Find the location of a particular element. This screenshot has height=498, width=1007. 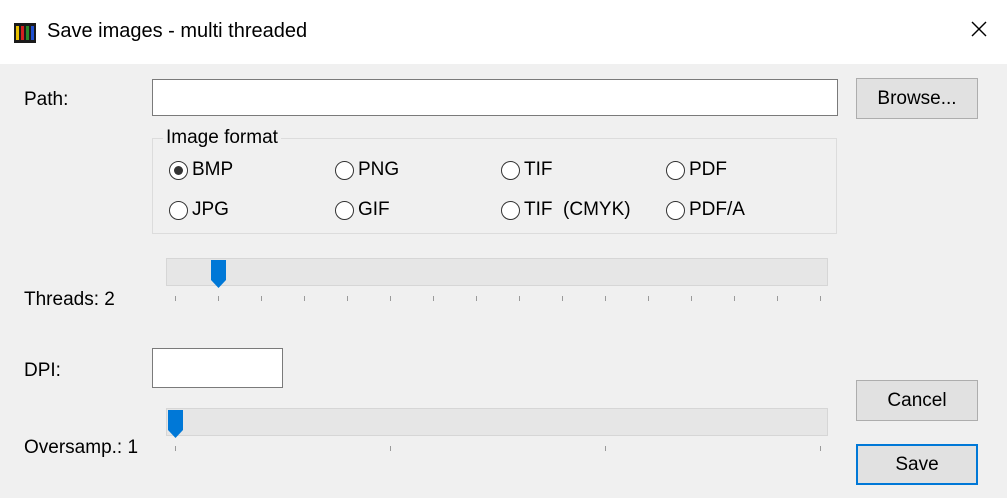

radio-tif: TIF is located at coordinates (527, 170).